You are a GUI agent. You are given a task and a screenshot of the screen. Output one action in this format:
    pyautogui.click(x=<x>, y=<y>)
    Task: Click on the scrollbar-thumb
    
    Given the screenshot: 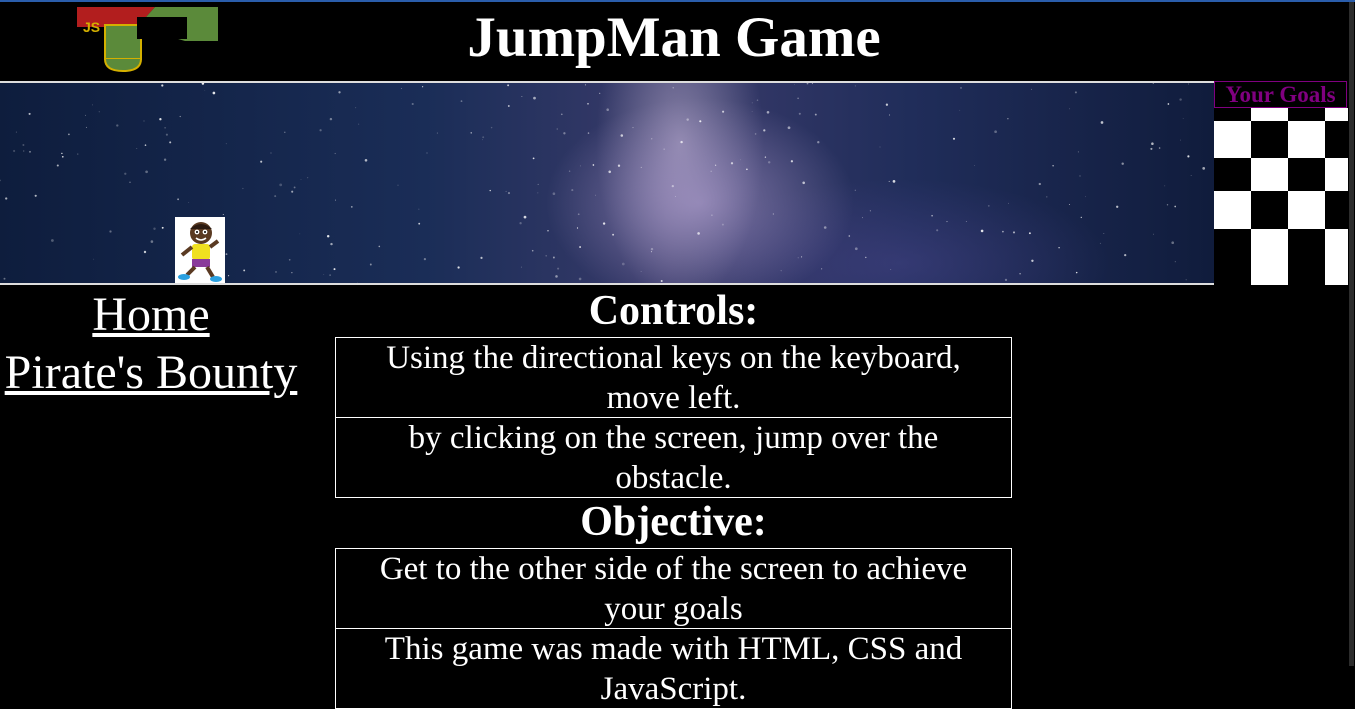 What is the action you would take?
    pyautogui.click(x=1351, y=334)
    